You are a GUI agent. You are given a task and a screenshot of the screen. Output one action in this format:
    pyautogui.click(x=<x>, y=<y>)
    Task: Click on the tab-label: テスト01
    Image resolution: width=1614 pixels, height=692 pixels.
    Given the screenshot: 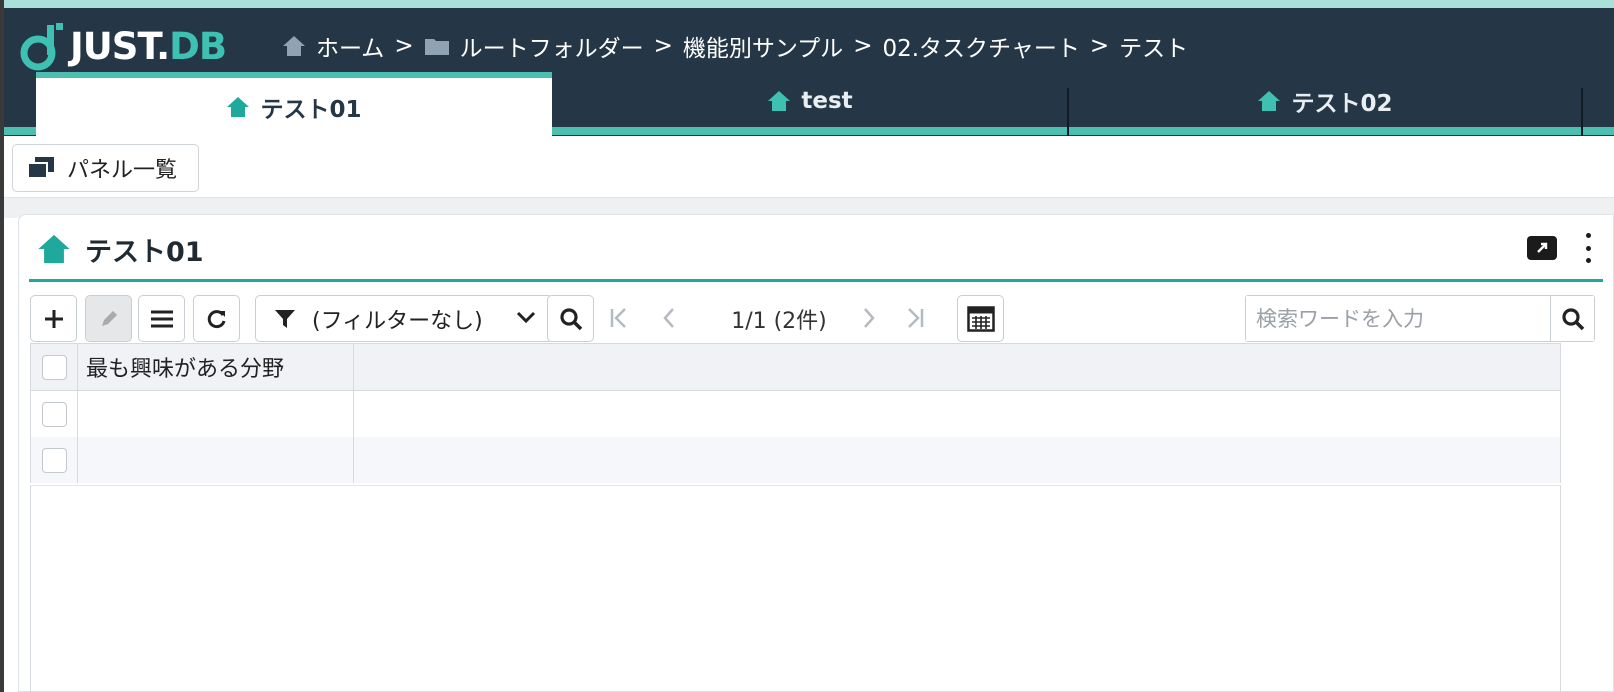 What is the action you would take?
    pyautogui.click(x=311, y=110)
    